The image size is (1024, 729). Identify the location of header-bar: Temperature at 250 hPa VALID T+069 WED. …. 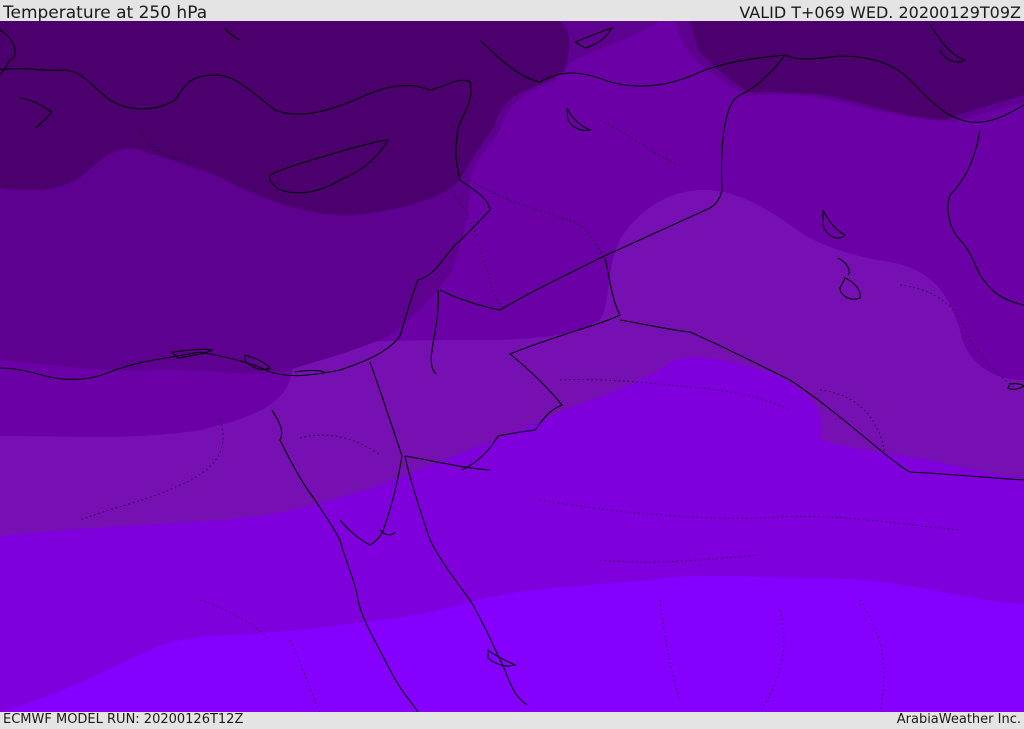
(512, 11).